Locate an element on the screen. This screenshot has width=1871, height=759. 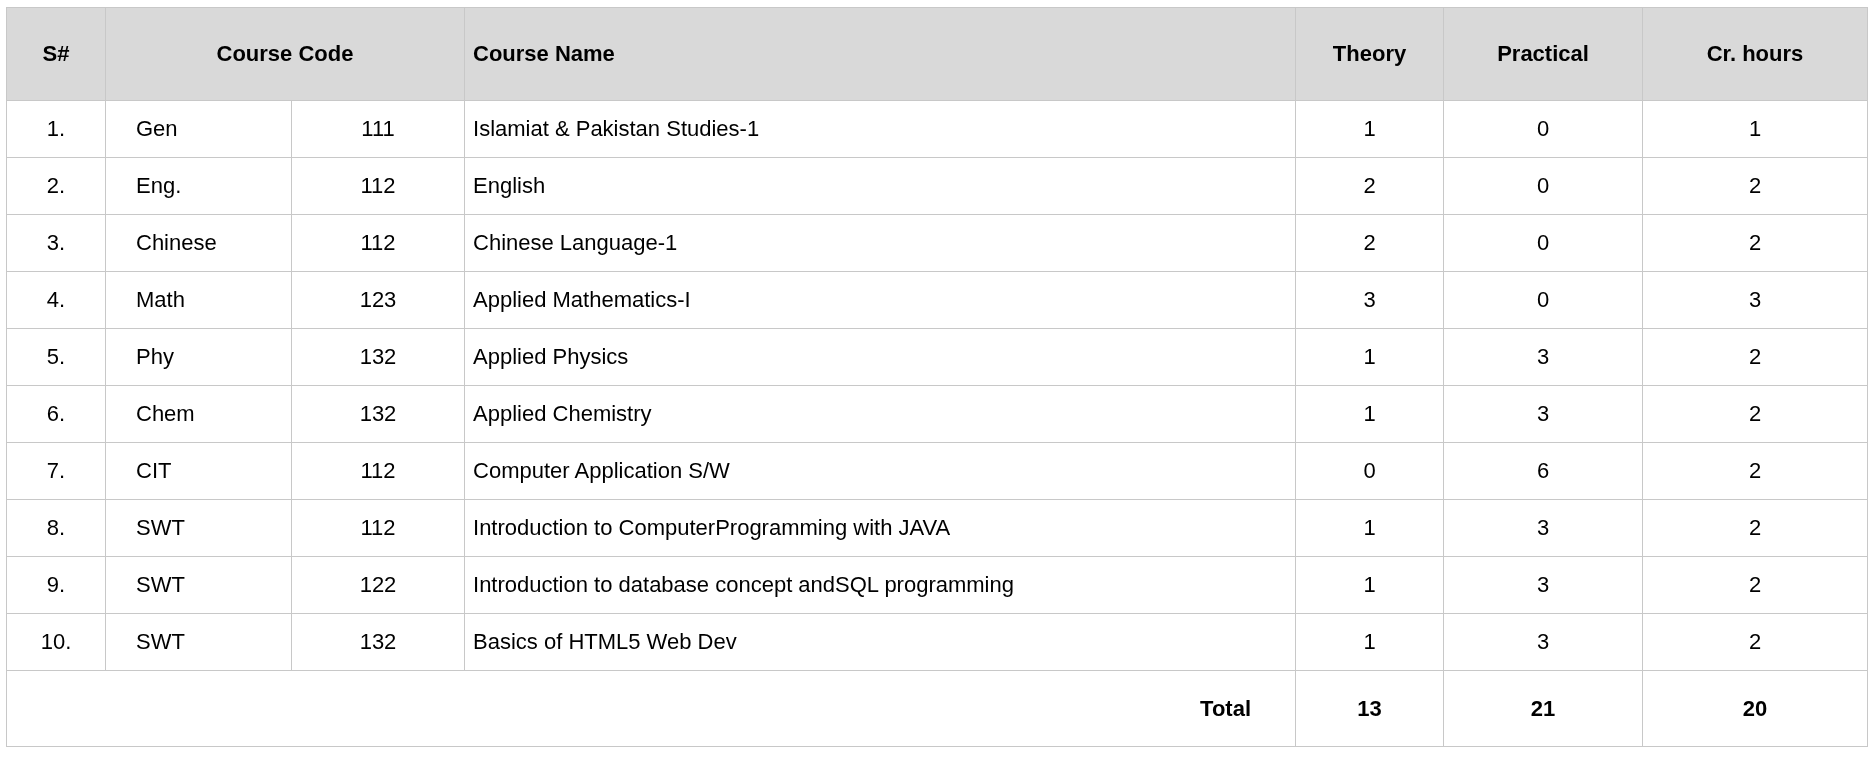
table-cell: Eng. is located at coordinates (198, 186).